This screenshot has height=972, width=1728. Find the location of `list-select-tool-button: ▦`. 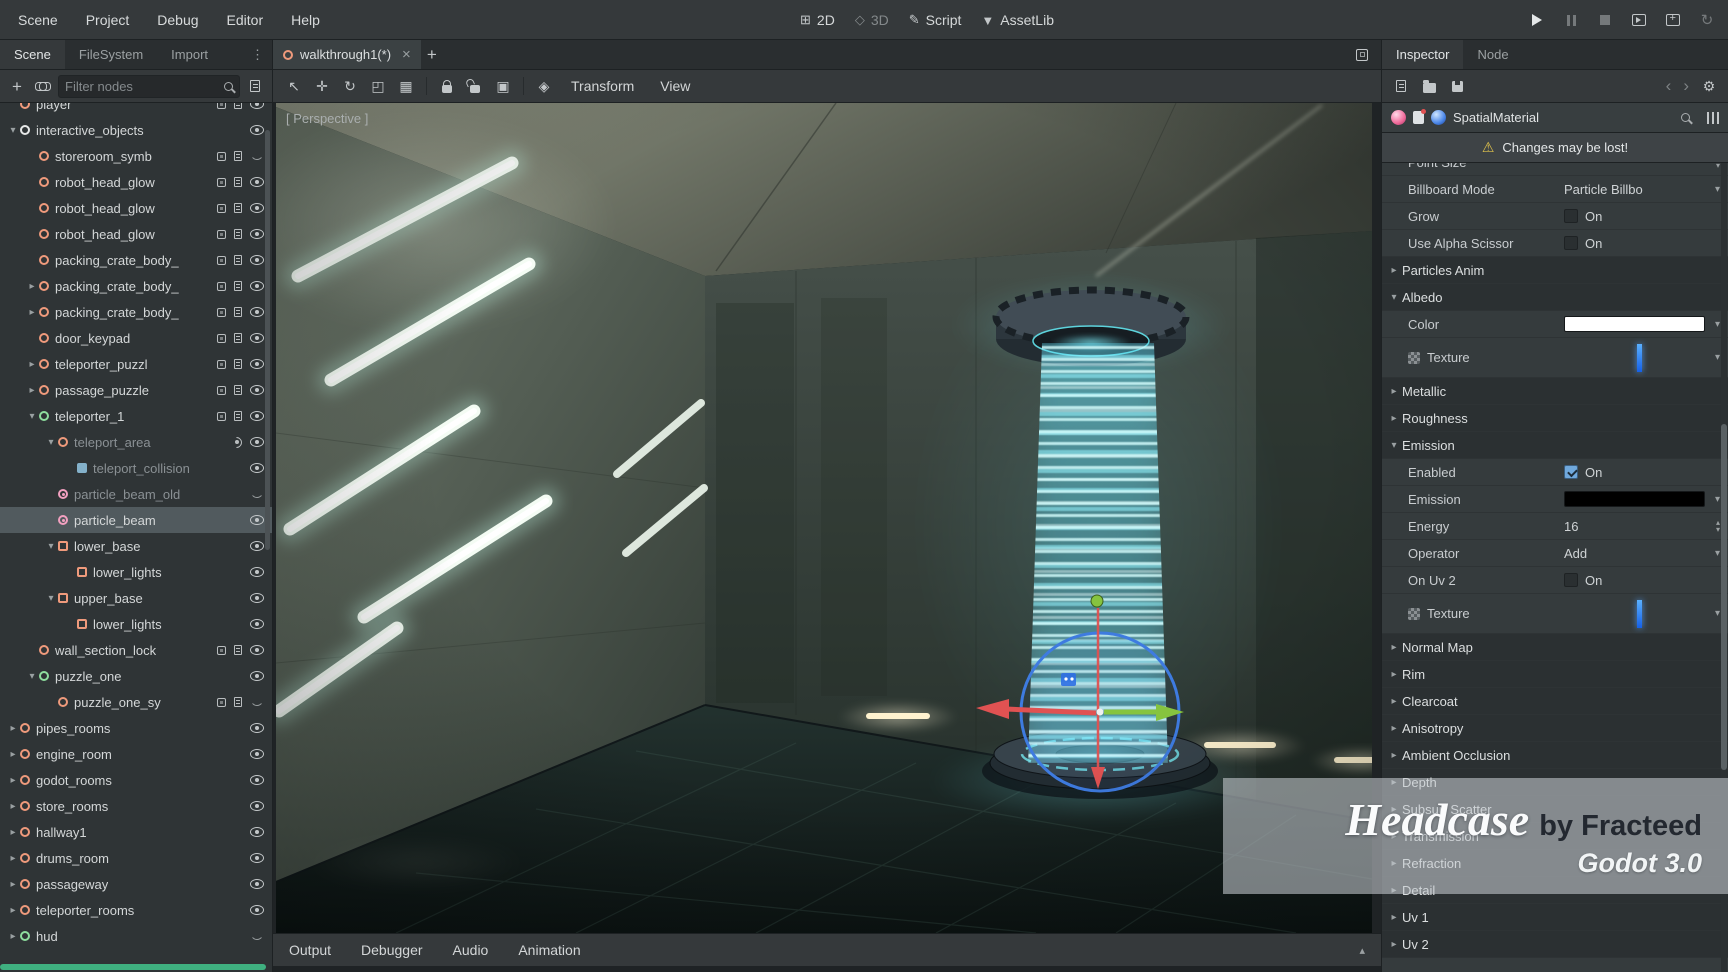

list-select-tool-button: ▦ is located at coordinates (406, 86).